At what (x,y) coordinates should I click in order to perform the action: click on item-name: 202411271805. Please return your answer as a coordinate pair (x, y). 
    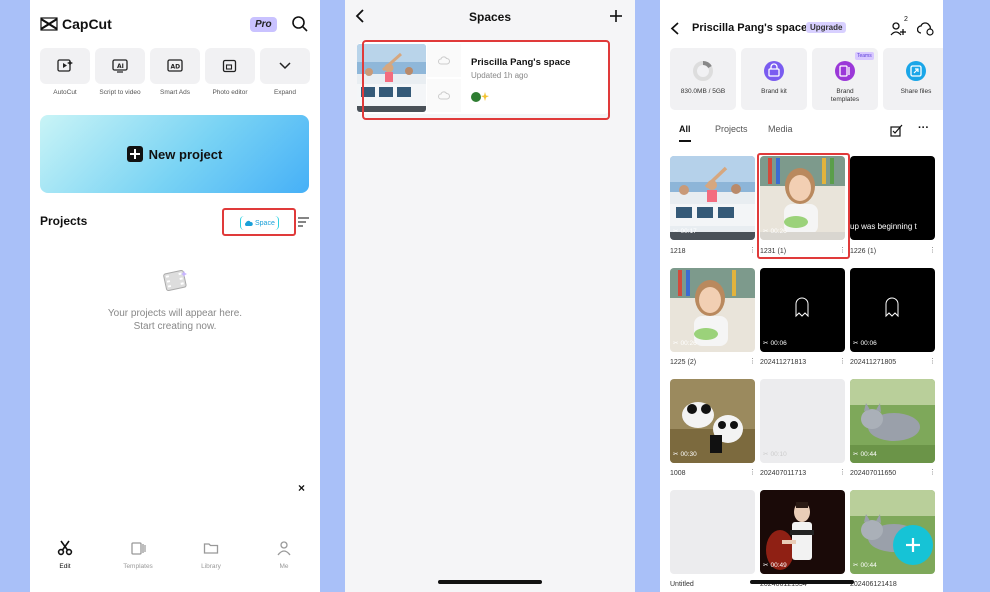
    Looking at the image, I should click on (873, 362).